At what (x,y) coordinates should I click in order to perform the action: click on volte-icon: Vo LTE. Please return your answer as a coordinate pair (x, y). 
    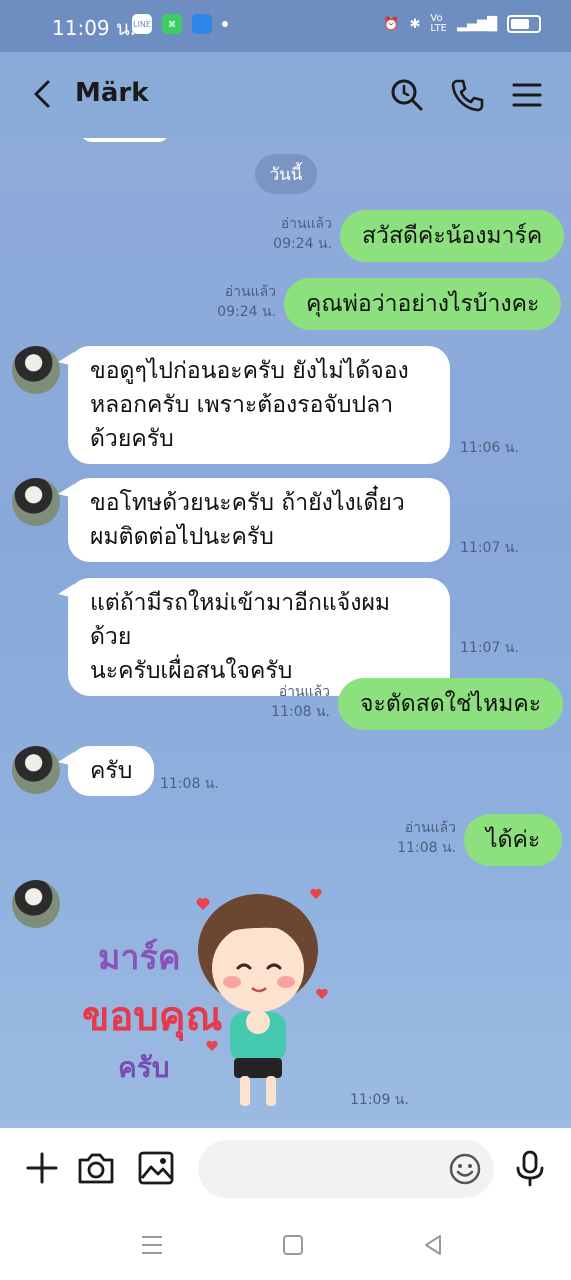
    Looking at the image, I should click on (438, 23).